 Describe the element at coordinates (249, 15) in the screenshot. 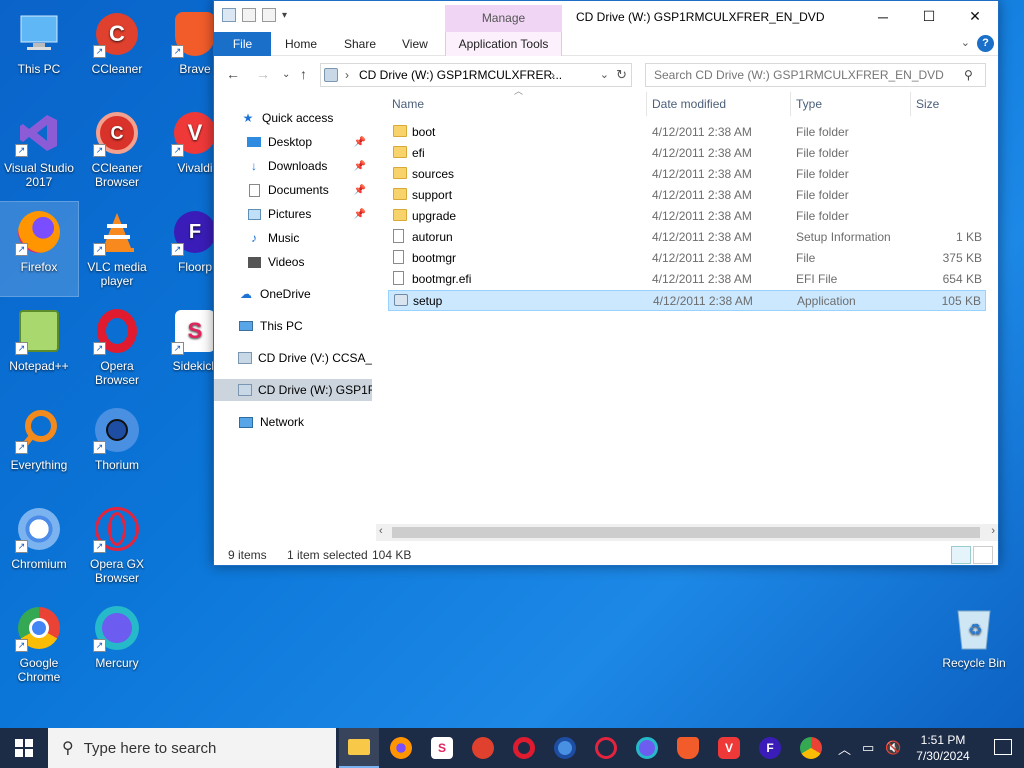

I see `properties-icon` at that location.